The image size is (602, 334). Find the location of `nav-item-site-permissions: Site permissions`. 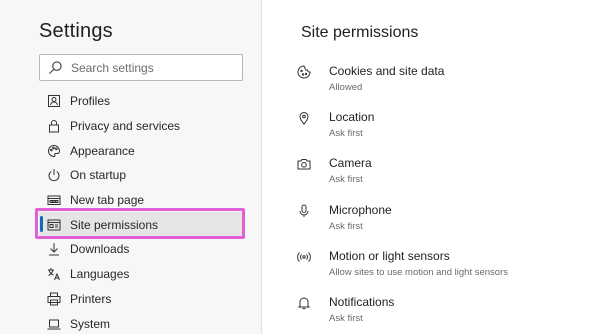

nav-item-site-permissions: Site permissions is located at coordinates (142, 225).